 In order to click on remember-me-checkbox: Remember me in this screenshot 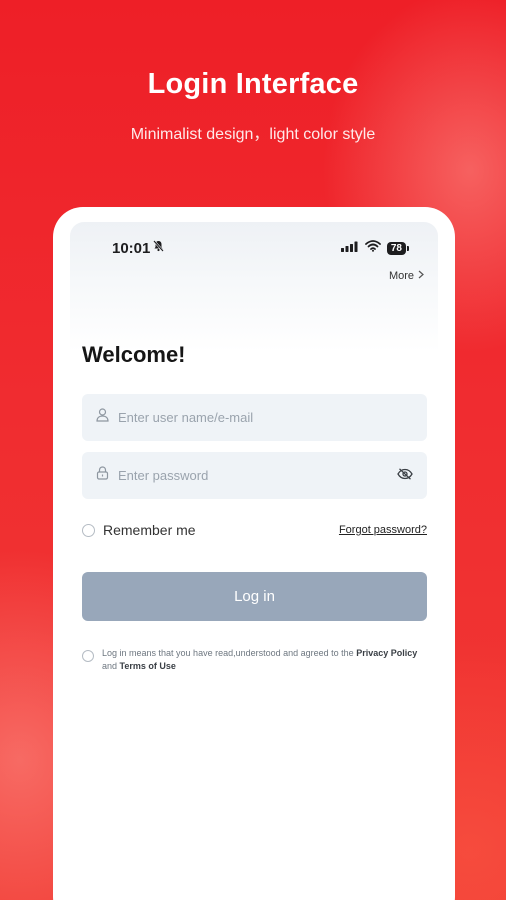, I will do `click(139, 530)`.